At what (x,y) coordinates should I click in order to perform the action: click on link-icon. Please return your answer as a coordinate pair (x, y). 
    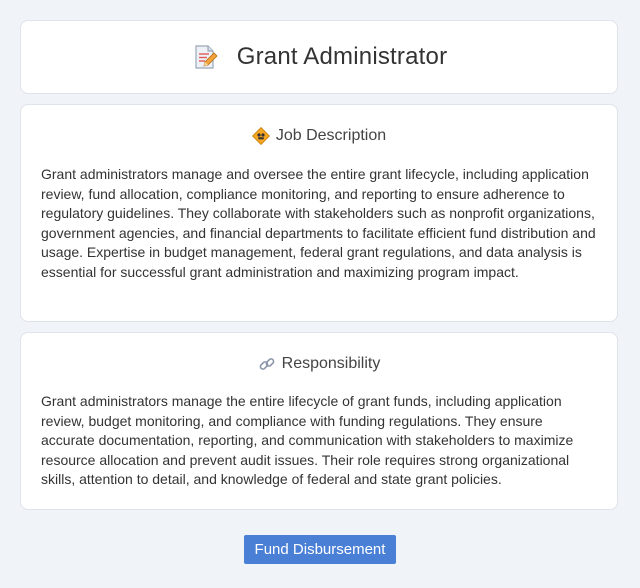
    Looking at the image, I should click on (267, 364).